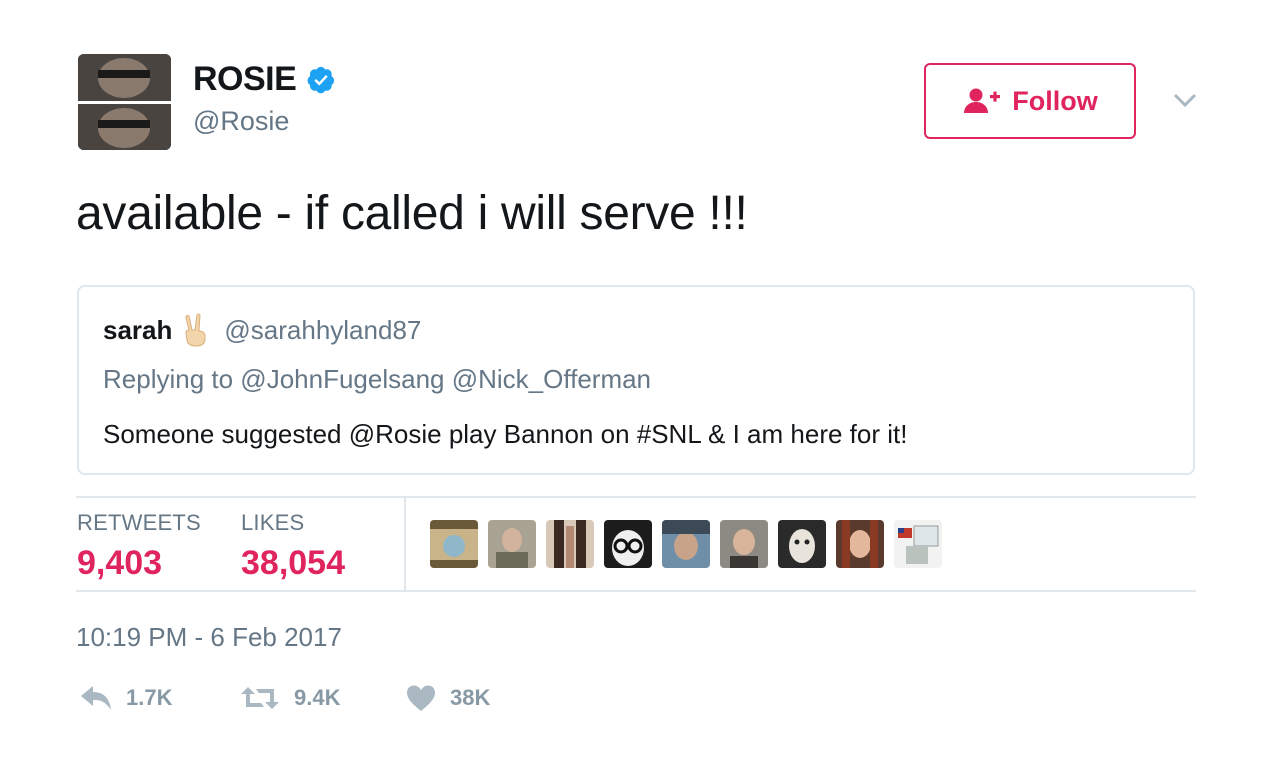 This screenshot has height=770, width=1268. I want to click on retweets-stat: RETWEETS 9,403, so click(139, 546).